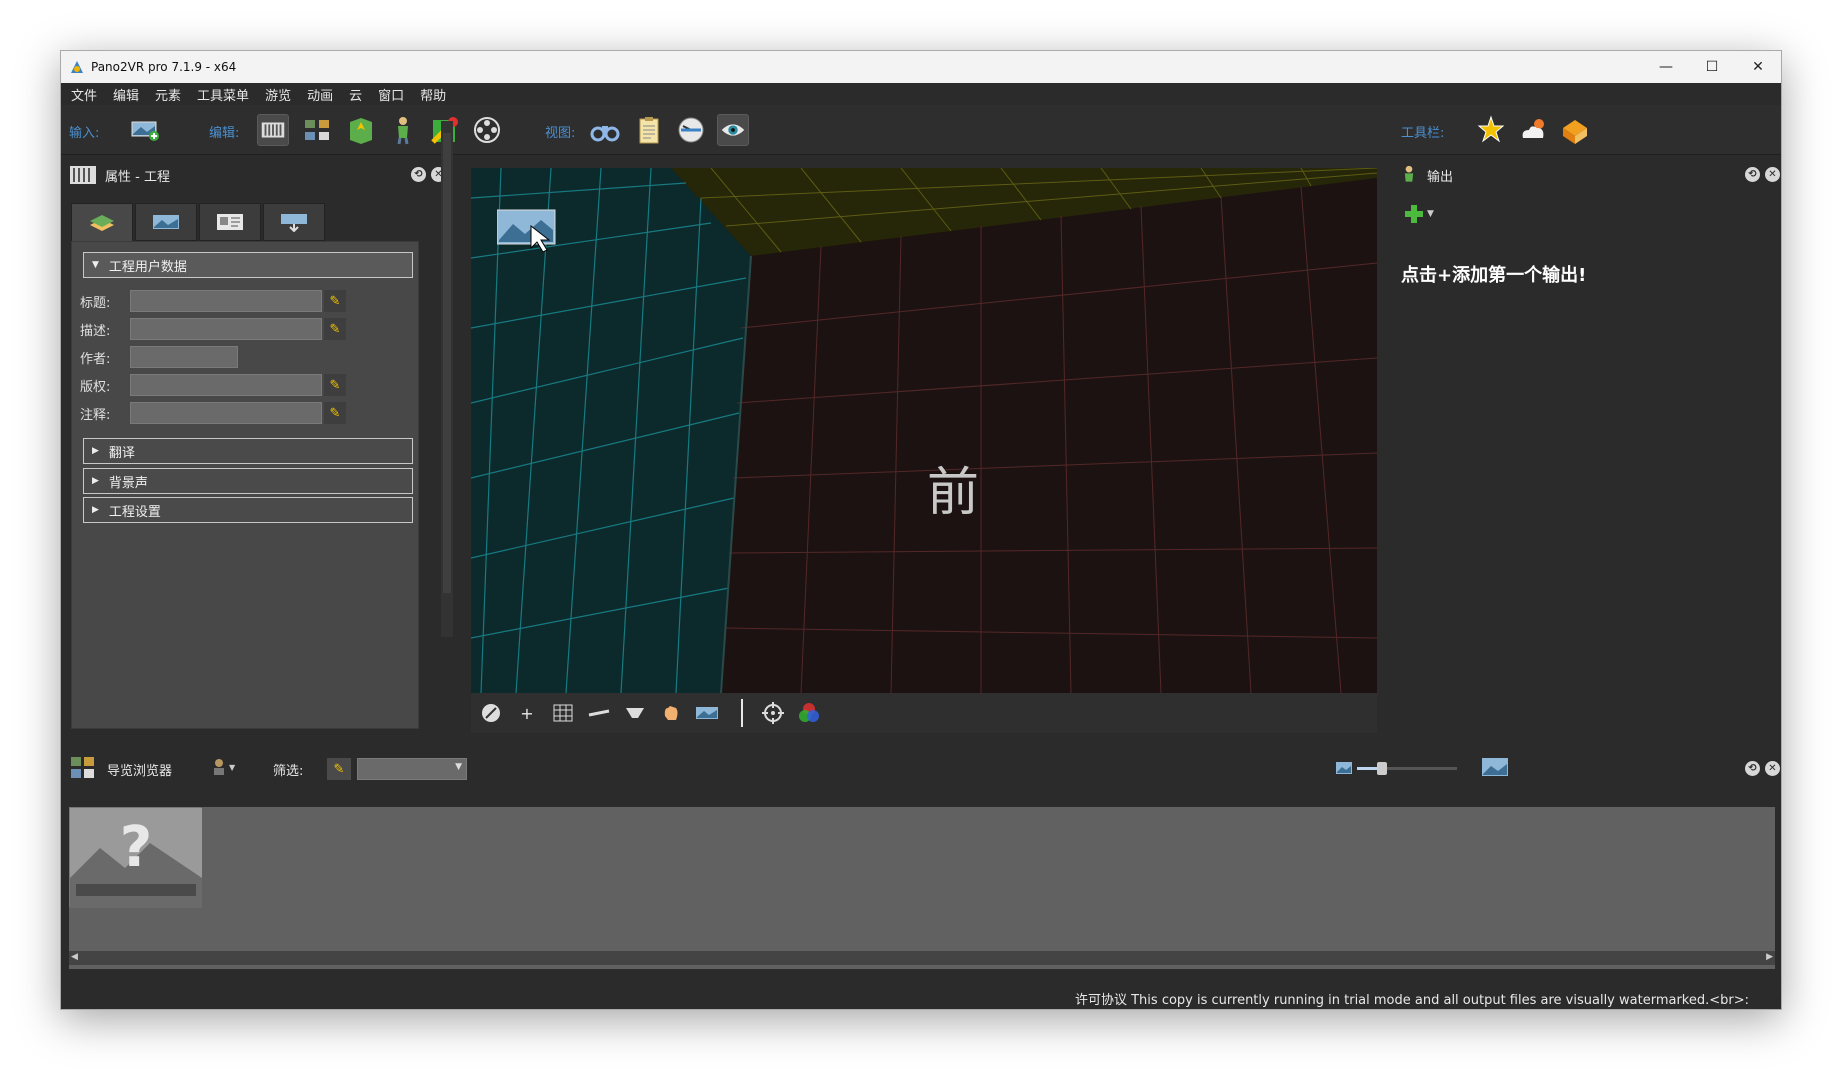 Image resolution: width=1841 pixels, height=1076 pixels. Describe the element at coordinates (84, 133) in the screenshot. I see `input-label: 输入:` at that location.